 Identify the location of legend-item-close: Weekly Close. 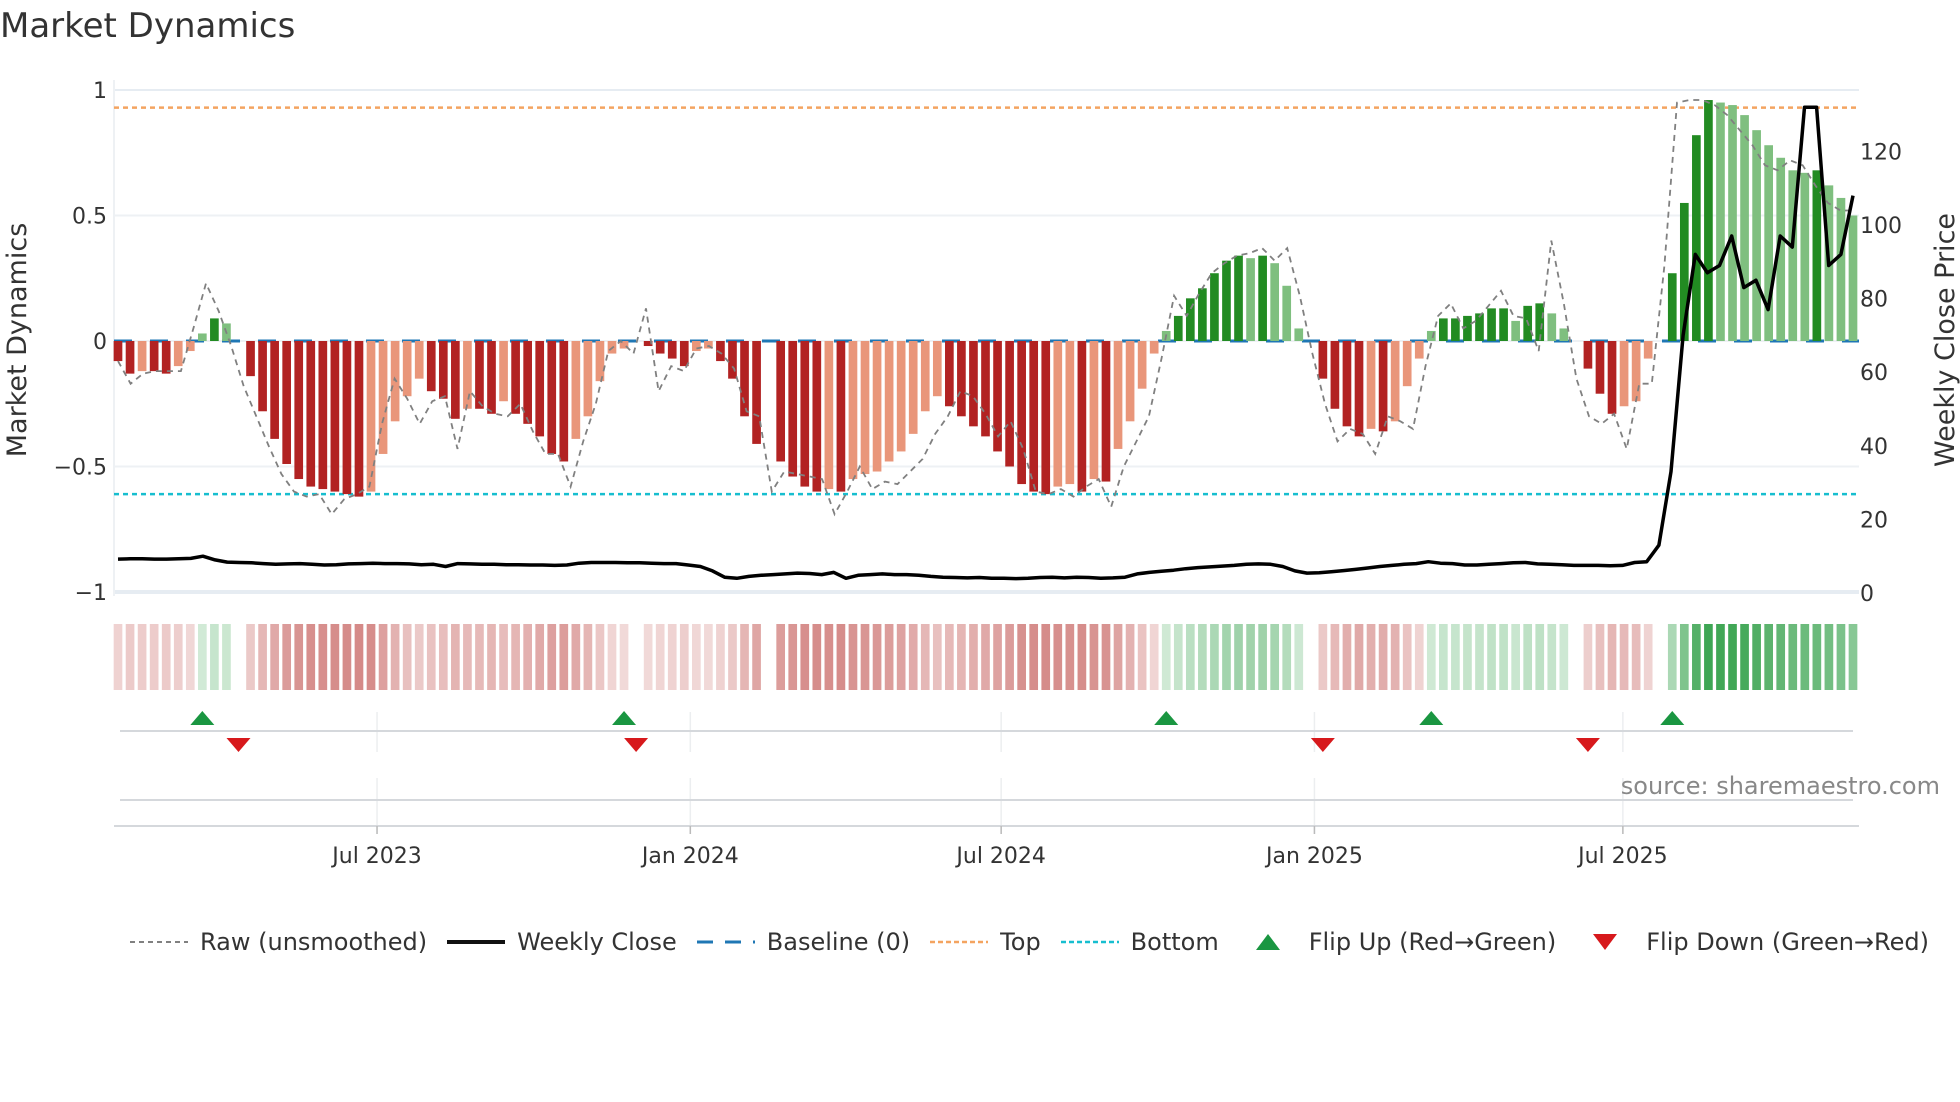
(562, 942).